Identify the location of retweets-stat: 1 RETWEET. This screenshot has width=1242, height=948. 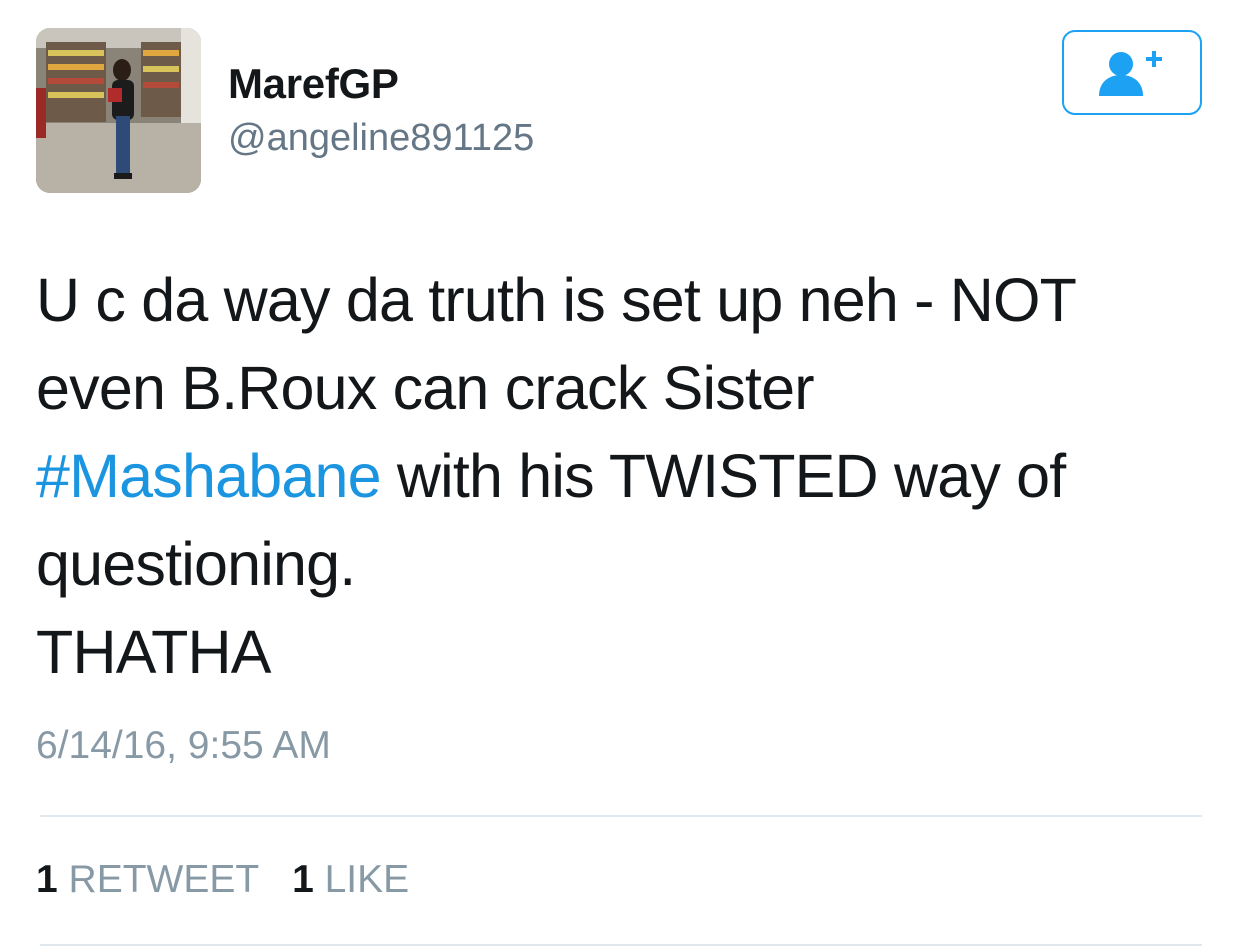
(147, 880).